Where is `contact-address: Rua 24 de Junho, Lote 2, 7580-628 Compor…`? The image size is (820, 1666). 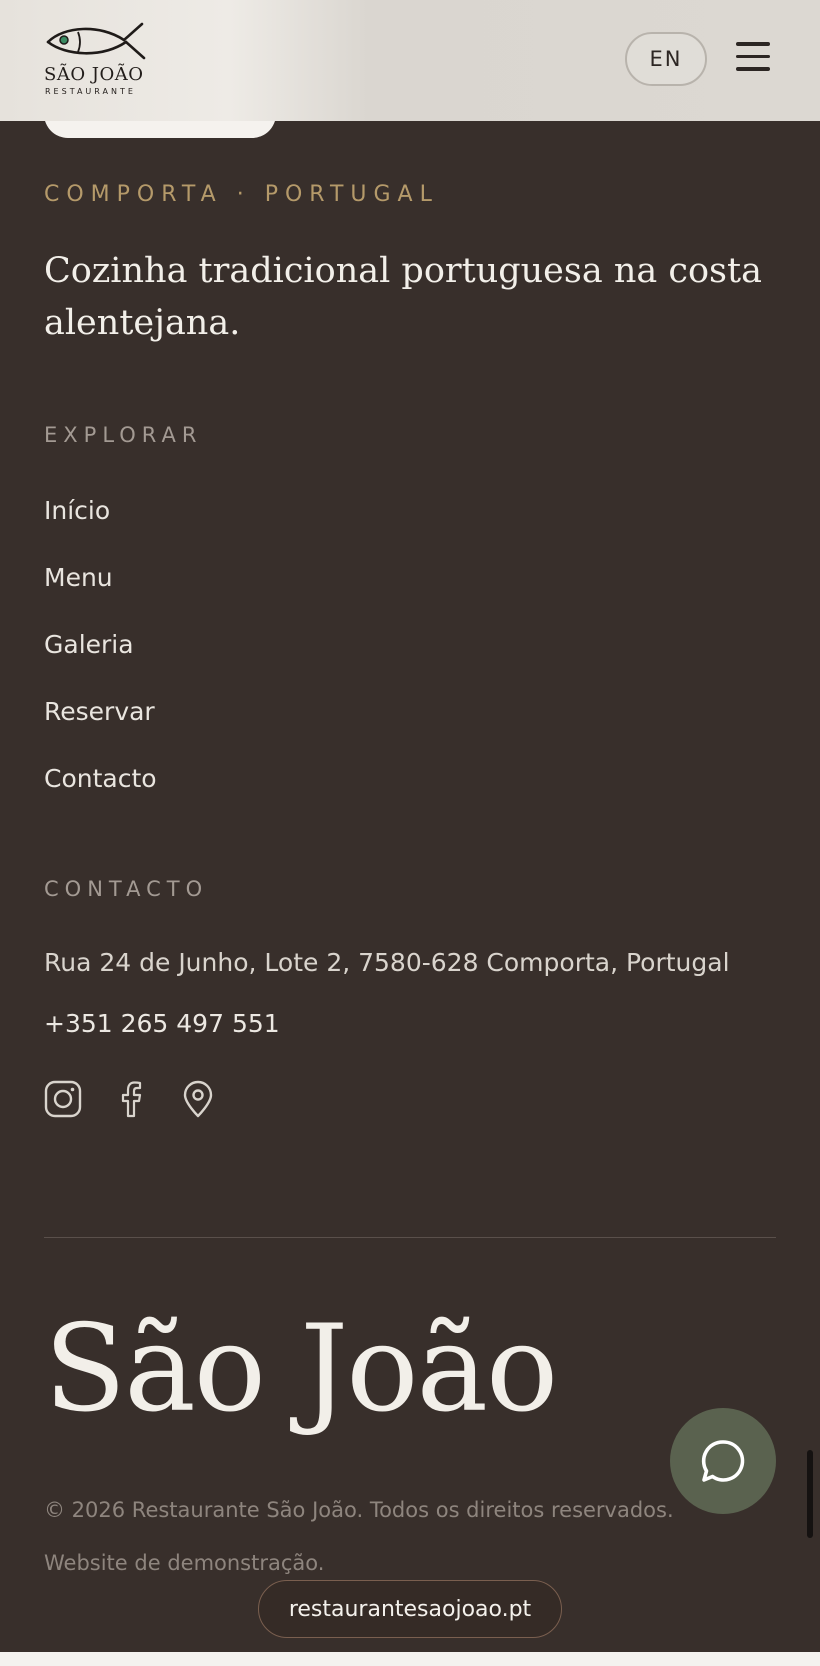 contact-address: Rua 24 de Junho, Lote 2, 7580-628 Compor… is located at coordinates (387, 962).